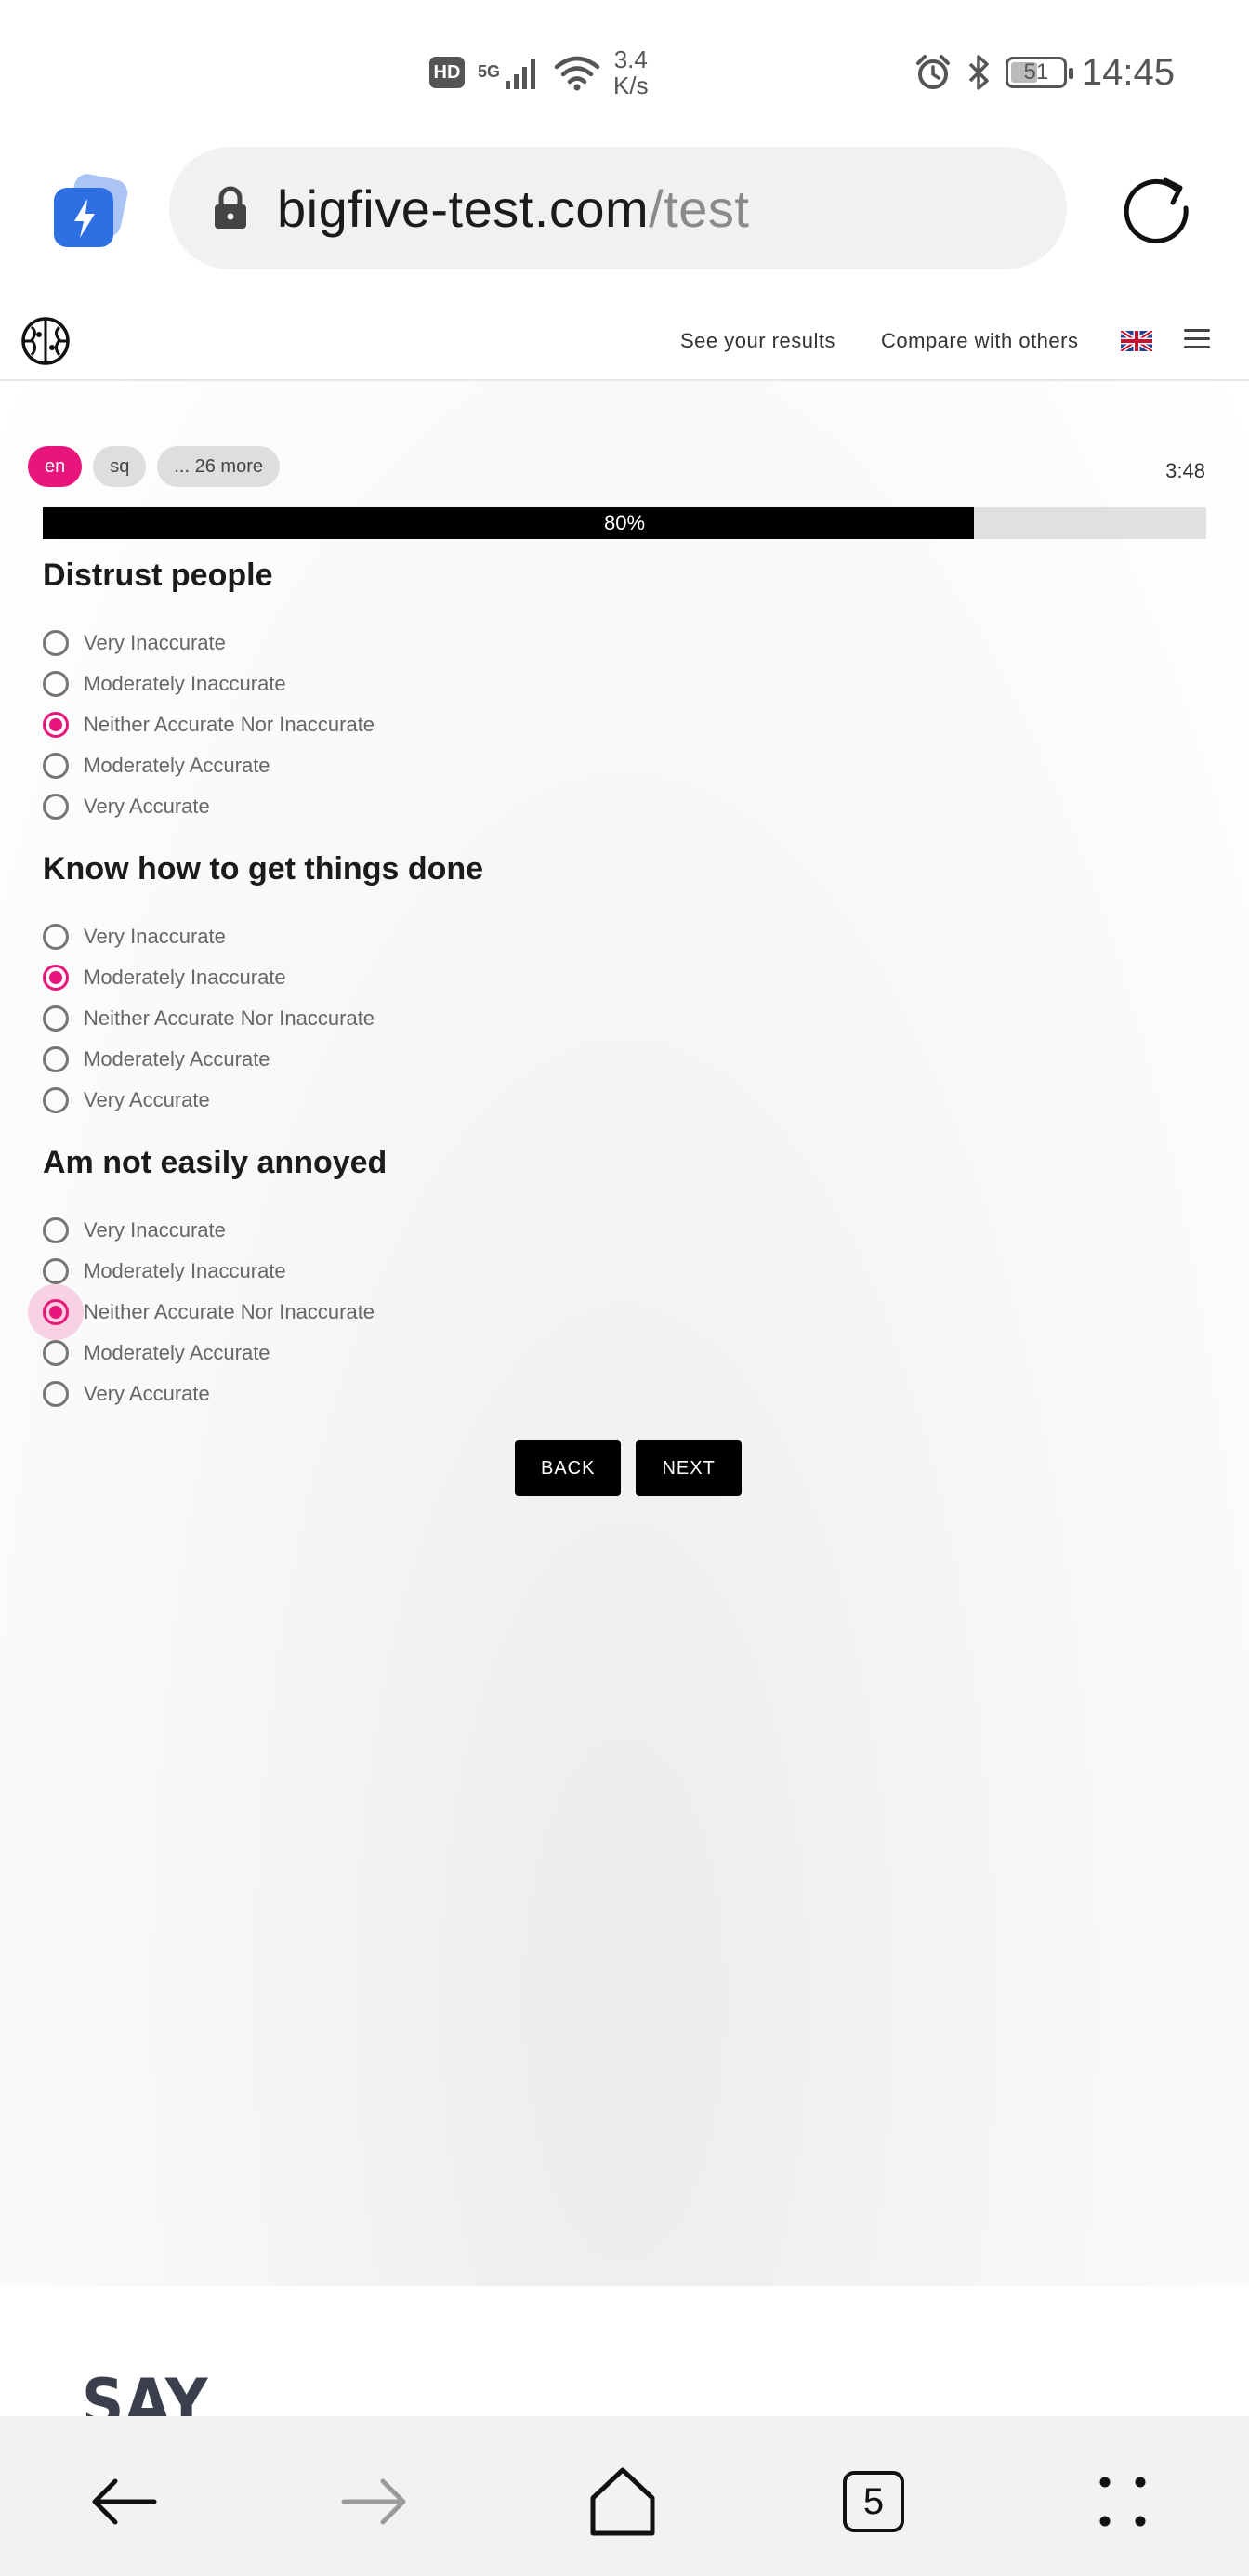 The image size is (1249, 2576). Describe the element at coordinates (932, 72) in the screenshot. I see `alarm-icon` at that location.